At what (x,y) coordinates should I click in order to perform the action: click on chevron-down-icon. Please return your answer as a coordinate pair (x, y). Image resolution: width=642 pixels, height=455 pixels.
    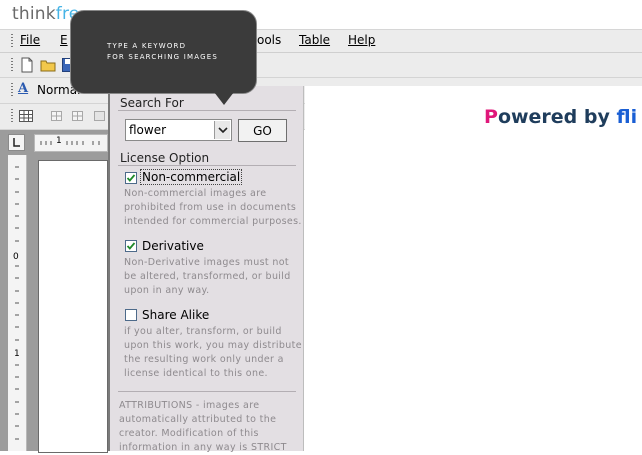
    Looking at the image, I should click on (222, 130).